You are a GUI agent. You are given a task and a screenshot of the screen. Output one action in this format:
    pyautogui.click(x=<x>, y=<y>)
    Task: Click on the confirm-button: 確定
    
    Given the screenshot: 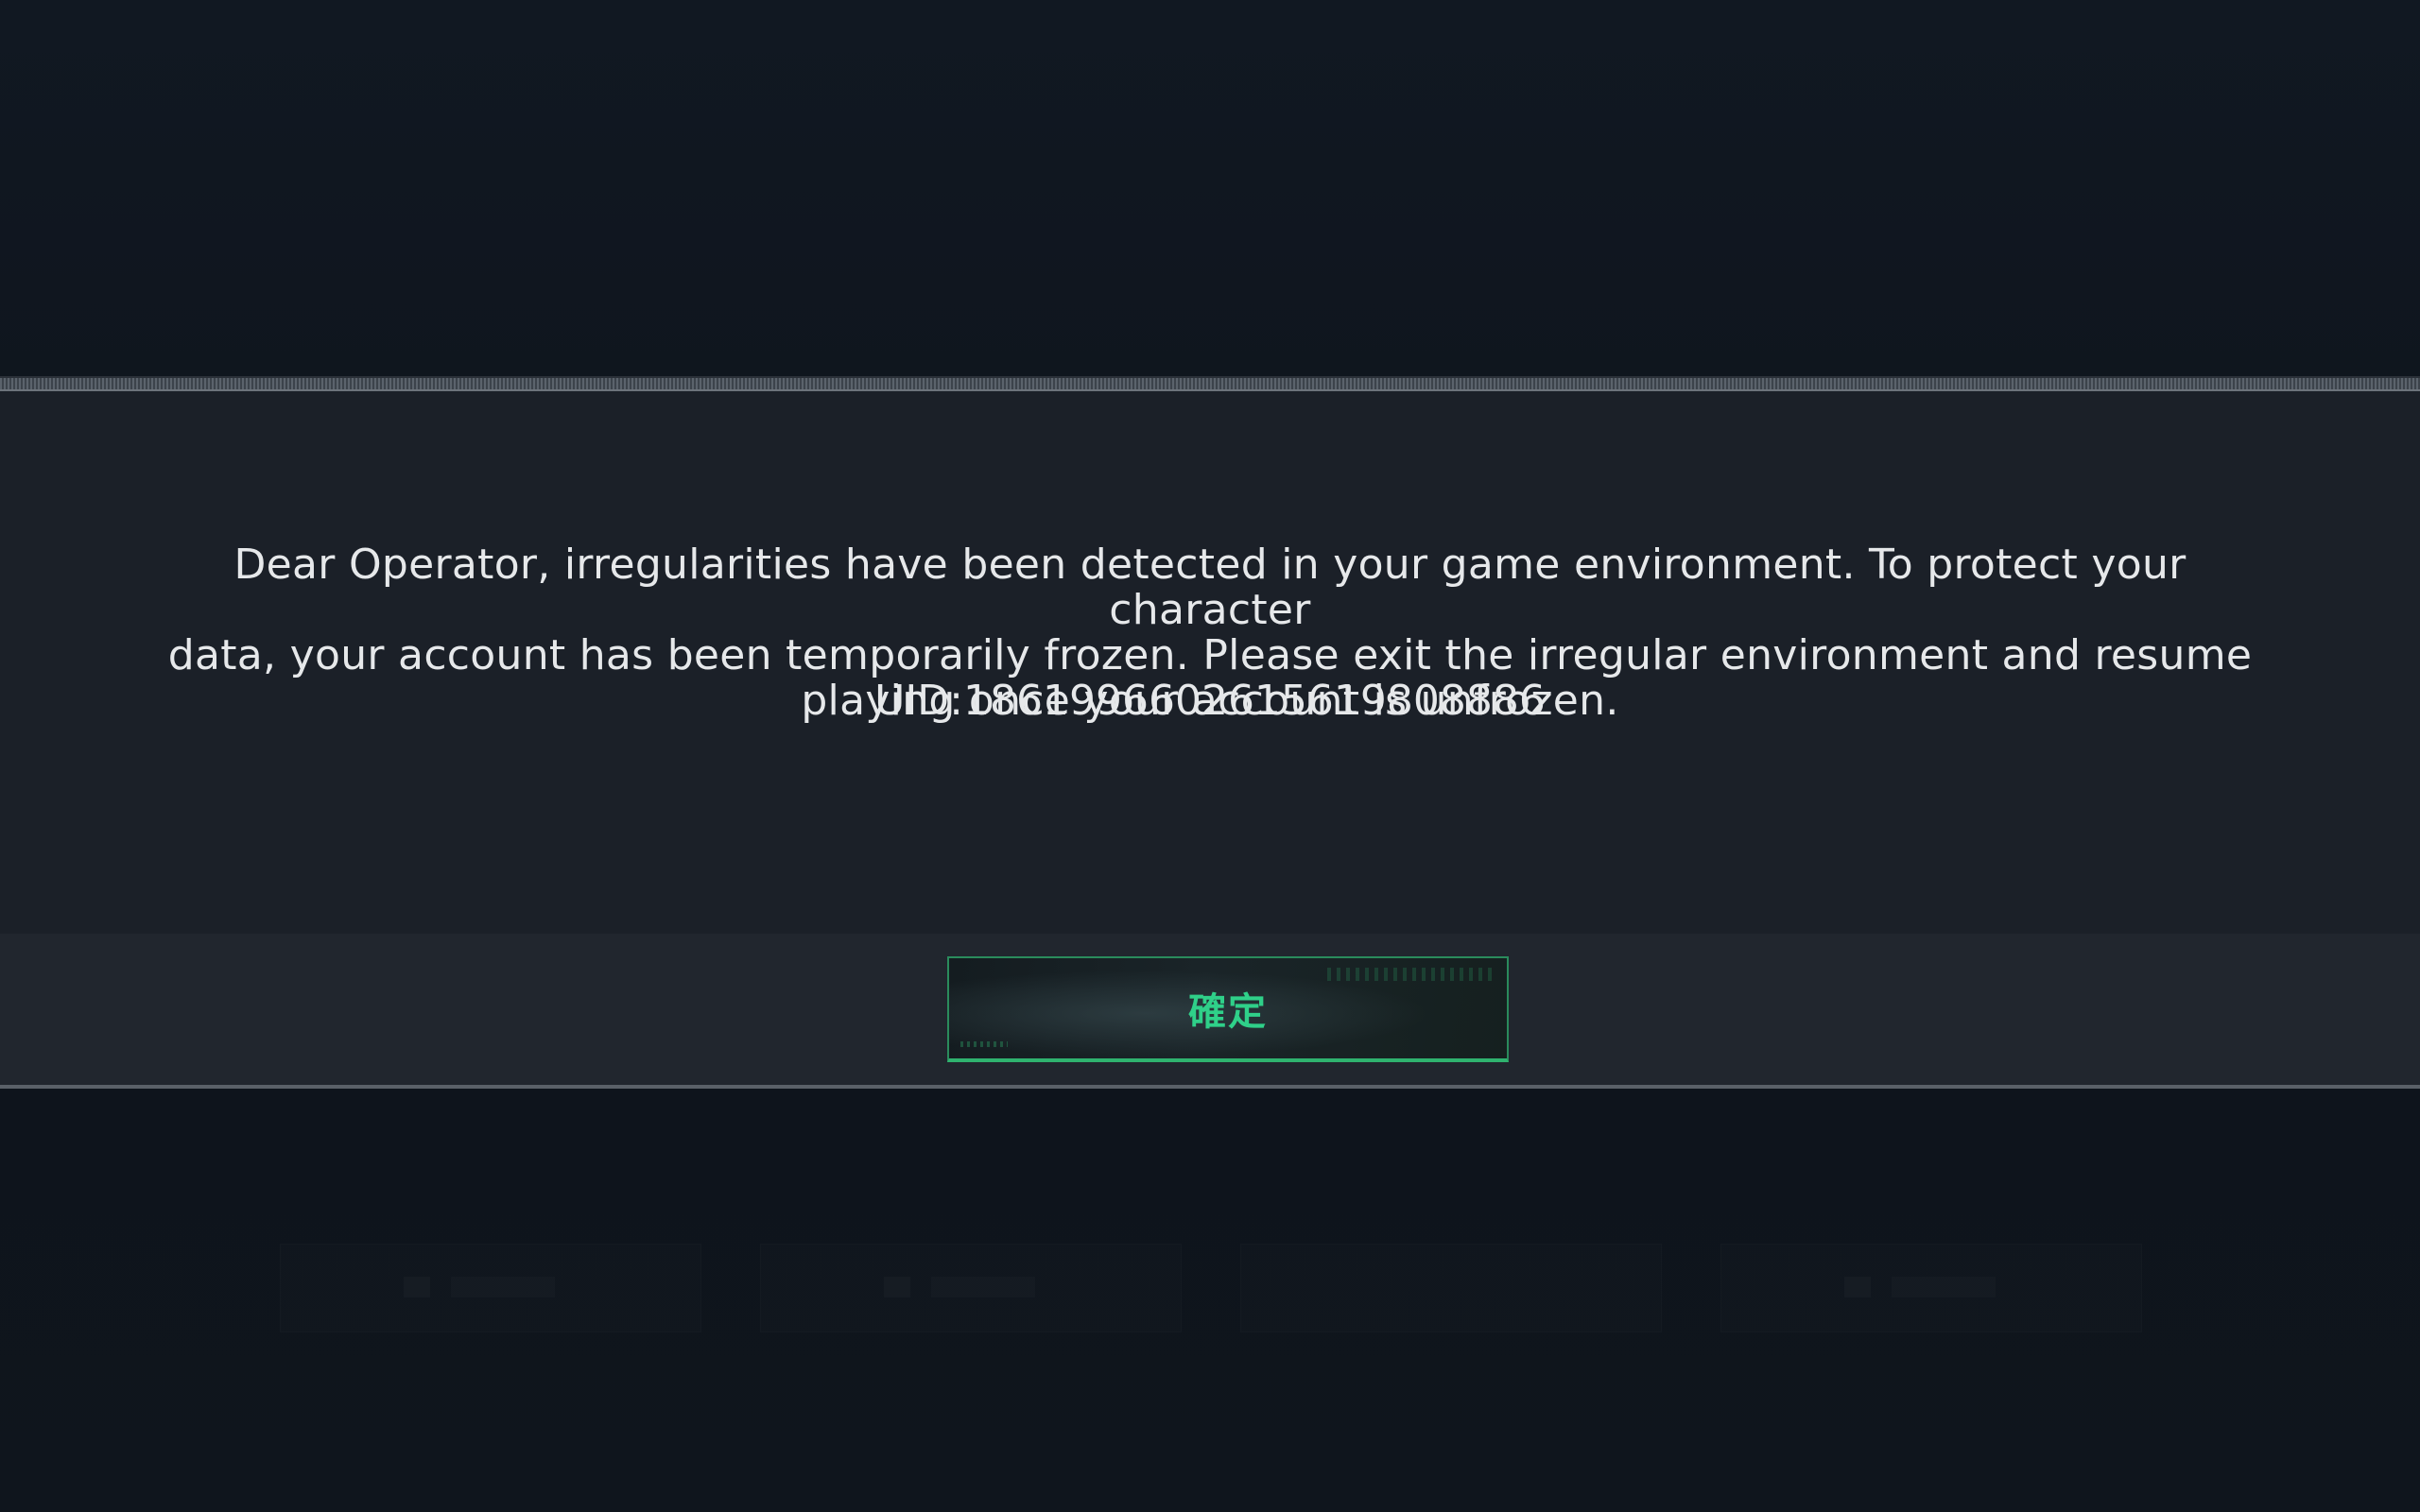 What is the action you would take?
    pyautogui.click(x=1228, y=1009)
    